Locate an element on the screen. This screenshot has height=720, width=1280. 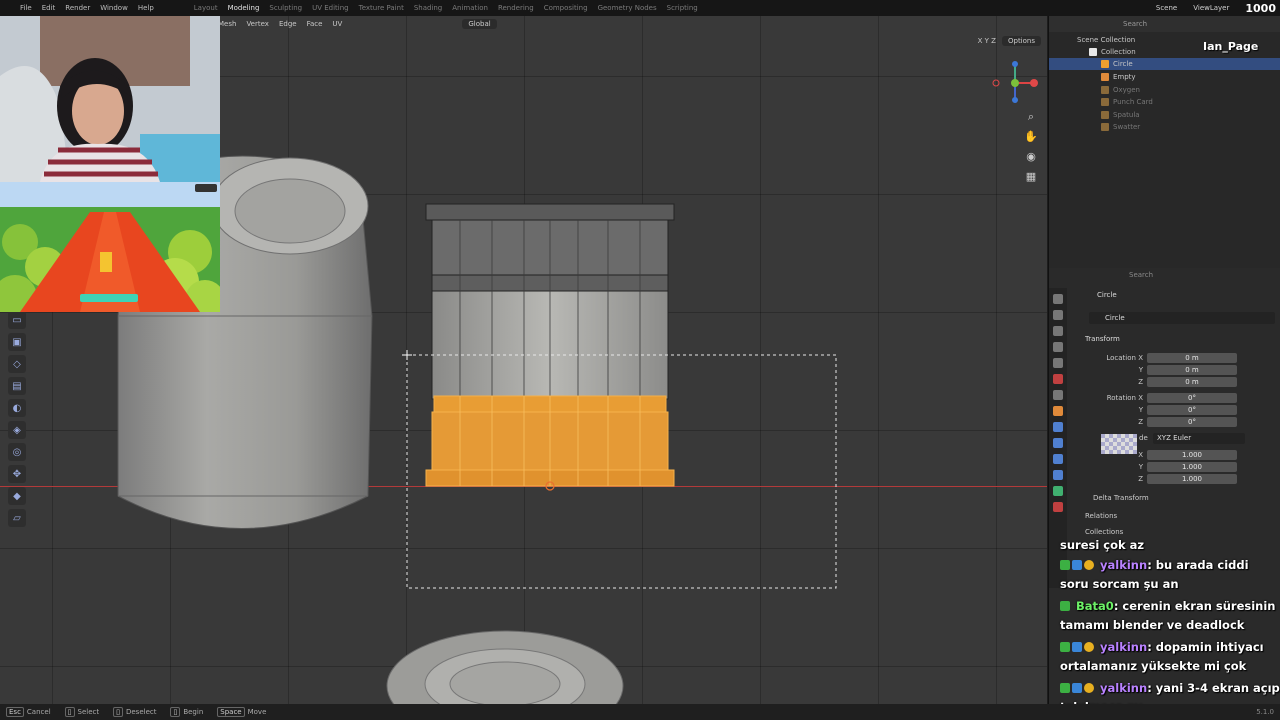
rip-tool-icon: ▱ is located at coordinates (17, 518).